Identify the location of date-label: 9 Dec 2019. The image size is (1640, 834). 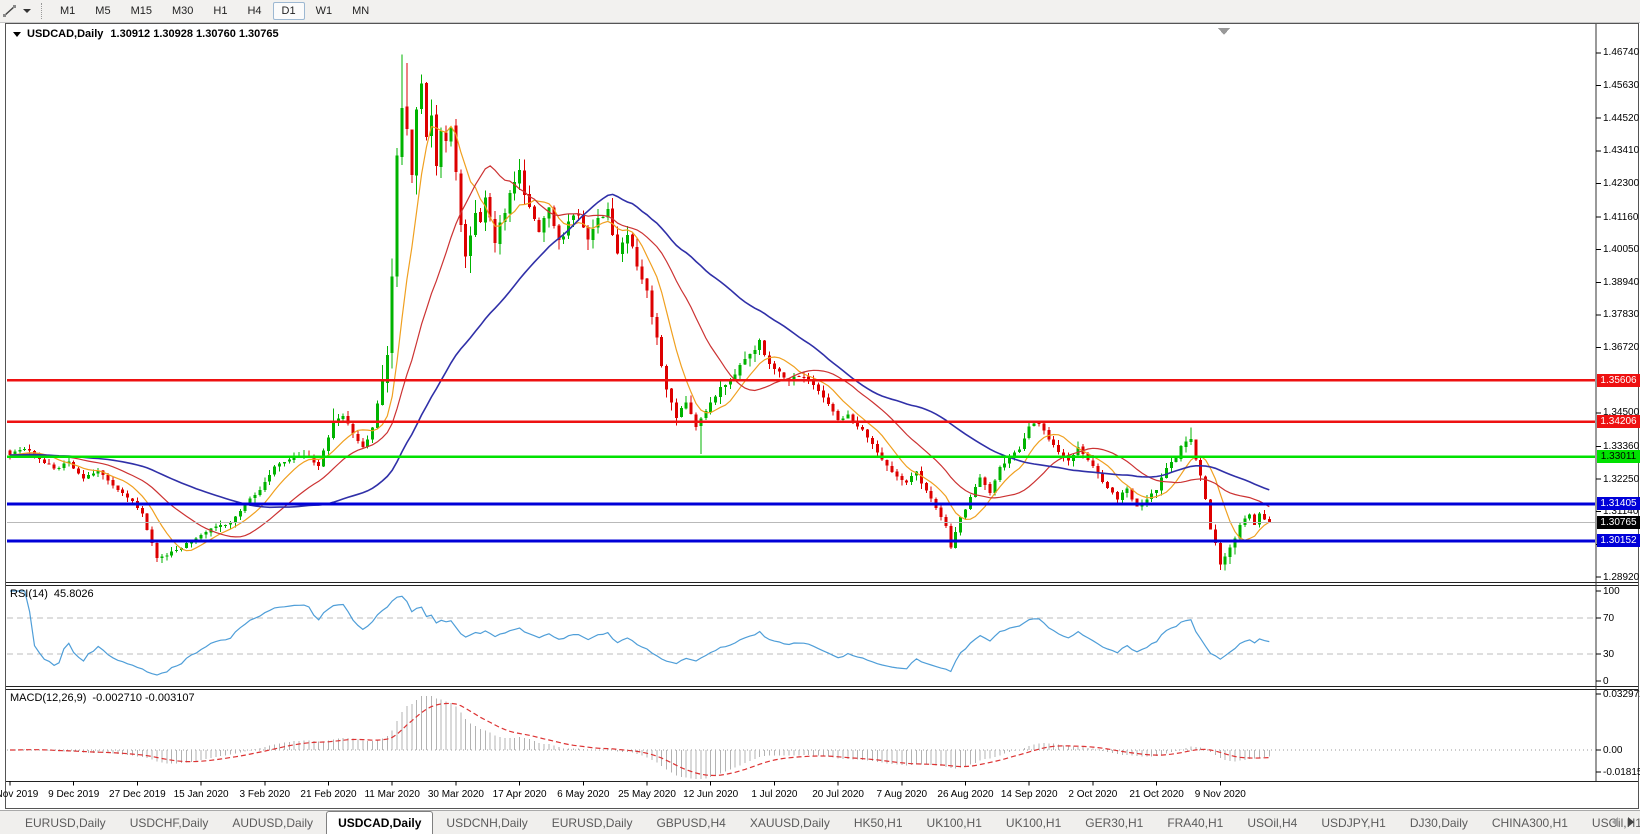
(74, 794).